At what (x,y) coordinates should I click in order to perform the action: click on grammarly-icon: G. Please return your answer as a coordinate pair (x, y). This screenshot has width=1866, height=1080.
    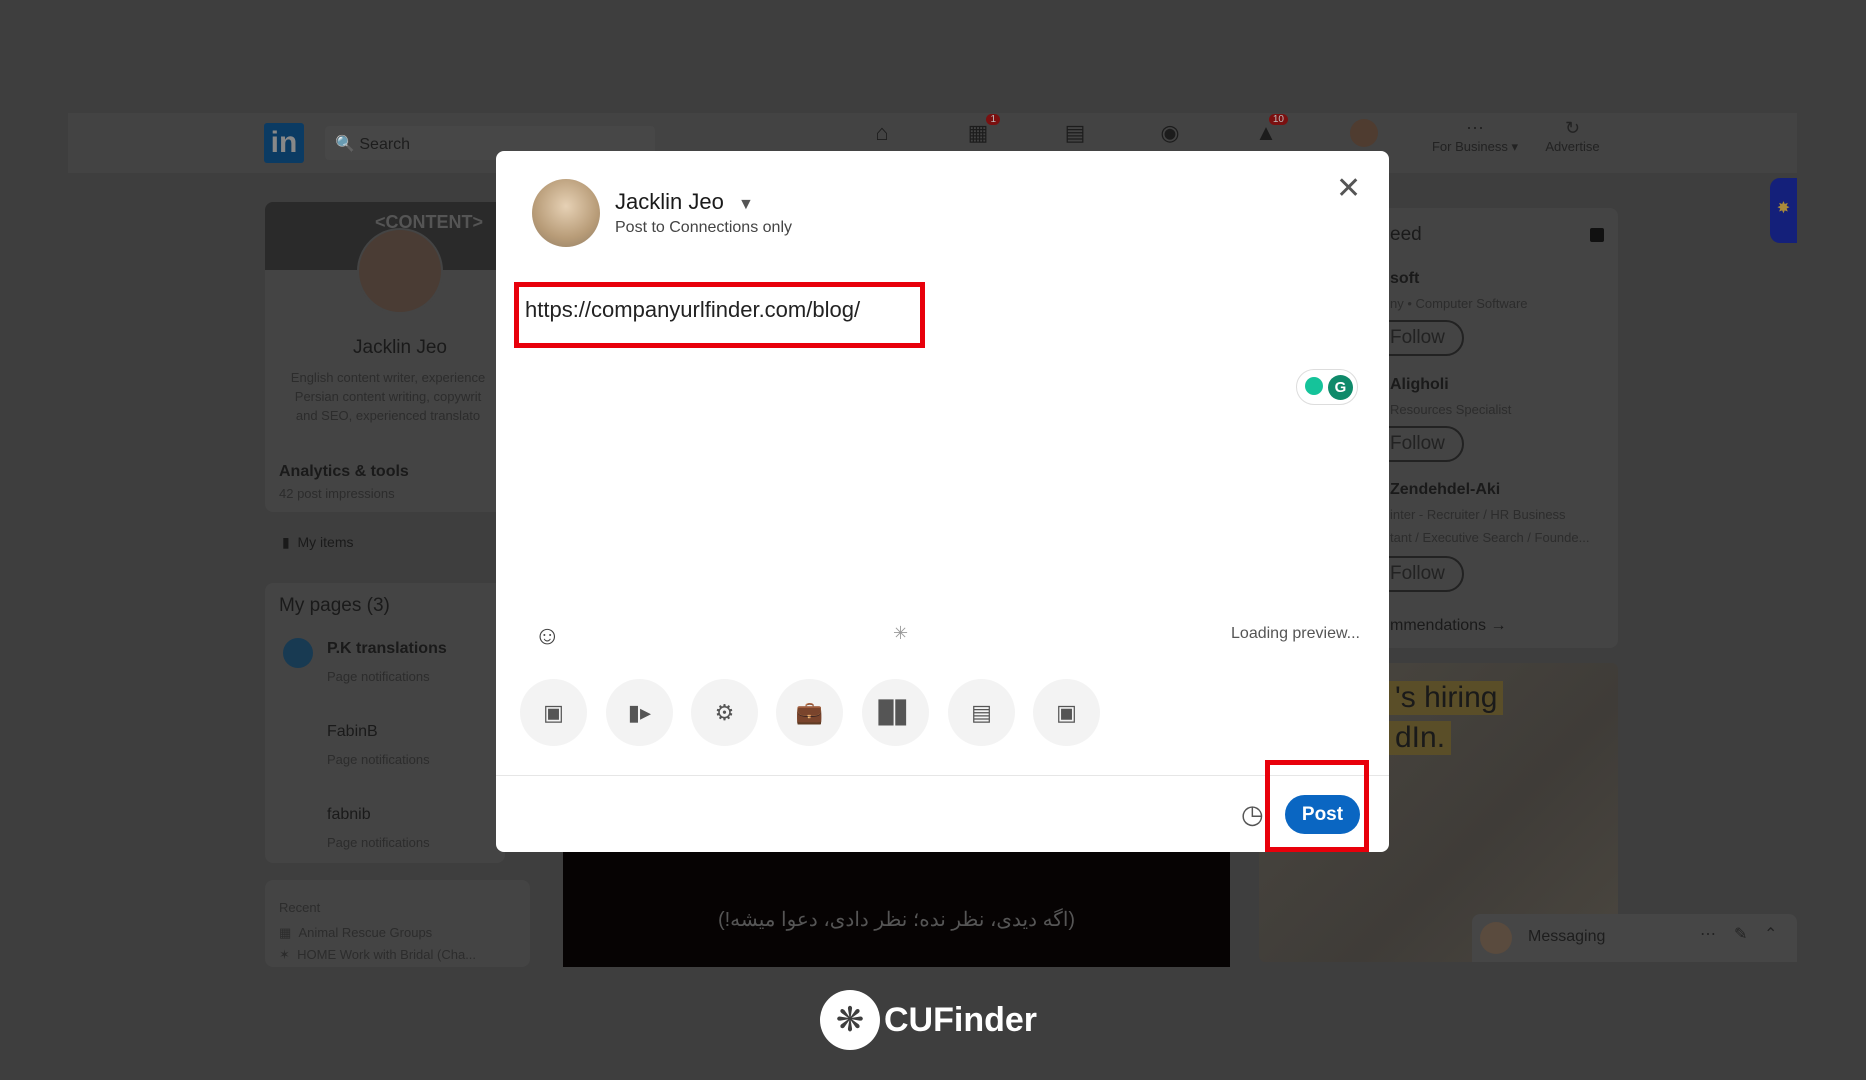
    Looking at the image, I should click on (1340, 387).